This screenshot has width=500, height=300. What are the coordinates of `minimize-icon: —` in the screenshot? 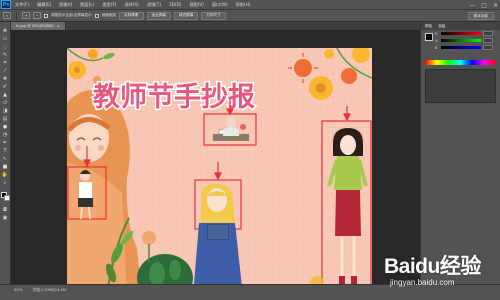 It's located at (472, 5).